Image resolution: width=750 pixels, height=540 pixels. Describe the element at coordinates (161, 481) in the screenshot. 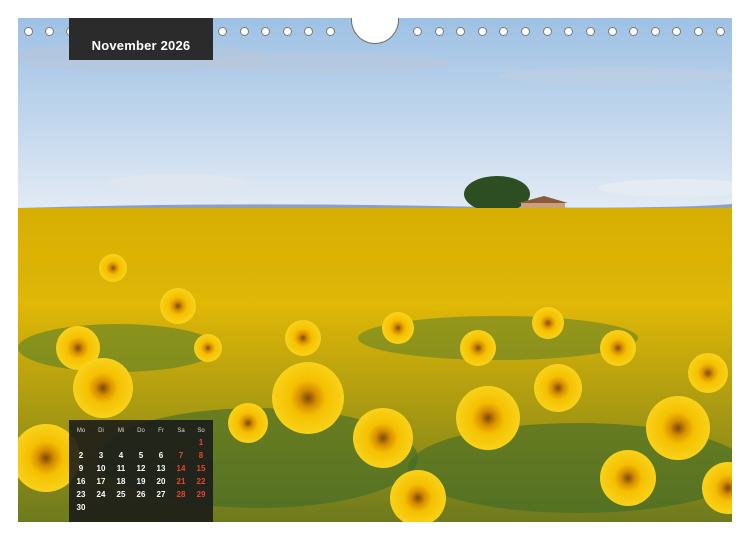

I see `calendar-day: 20` at that location.